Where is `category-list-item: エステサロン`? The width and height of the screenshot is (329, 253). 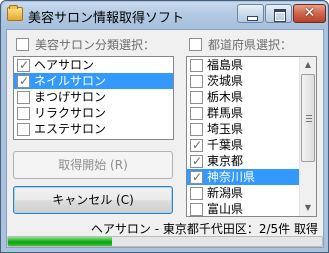
category-list-item: エステサロン is located at coordinates (93, 129).